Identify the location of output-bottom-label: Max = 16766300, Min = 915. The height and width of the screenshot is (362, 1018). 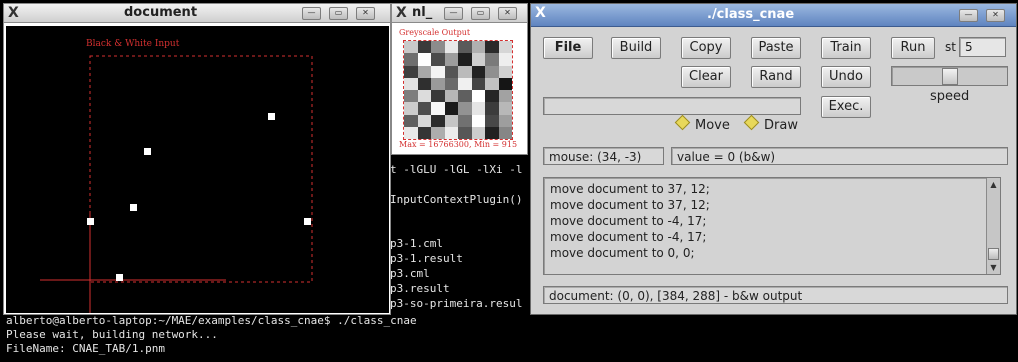
(458, 144).